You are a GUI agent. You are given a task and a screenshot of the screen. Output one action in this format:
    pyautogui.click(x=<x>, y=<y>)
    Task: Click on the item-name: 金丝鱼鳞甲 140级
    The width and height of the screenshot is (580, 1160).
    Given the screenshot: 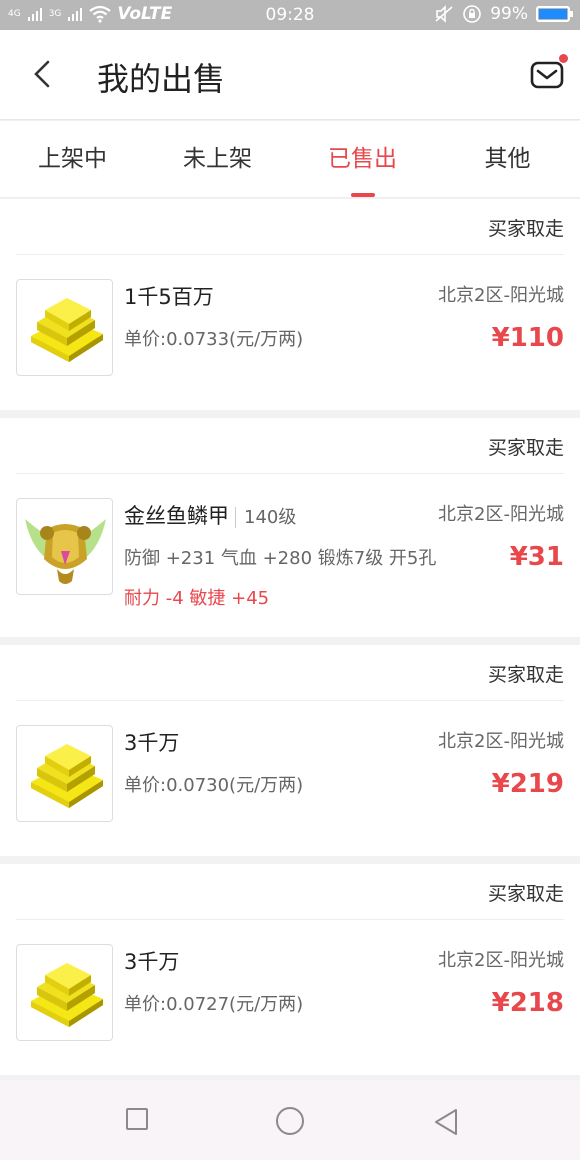 What is the action you would take?
    pyautogui.click(x=210, y=515)
    